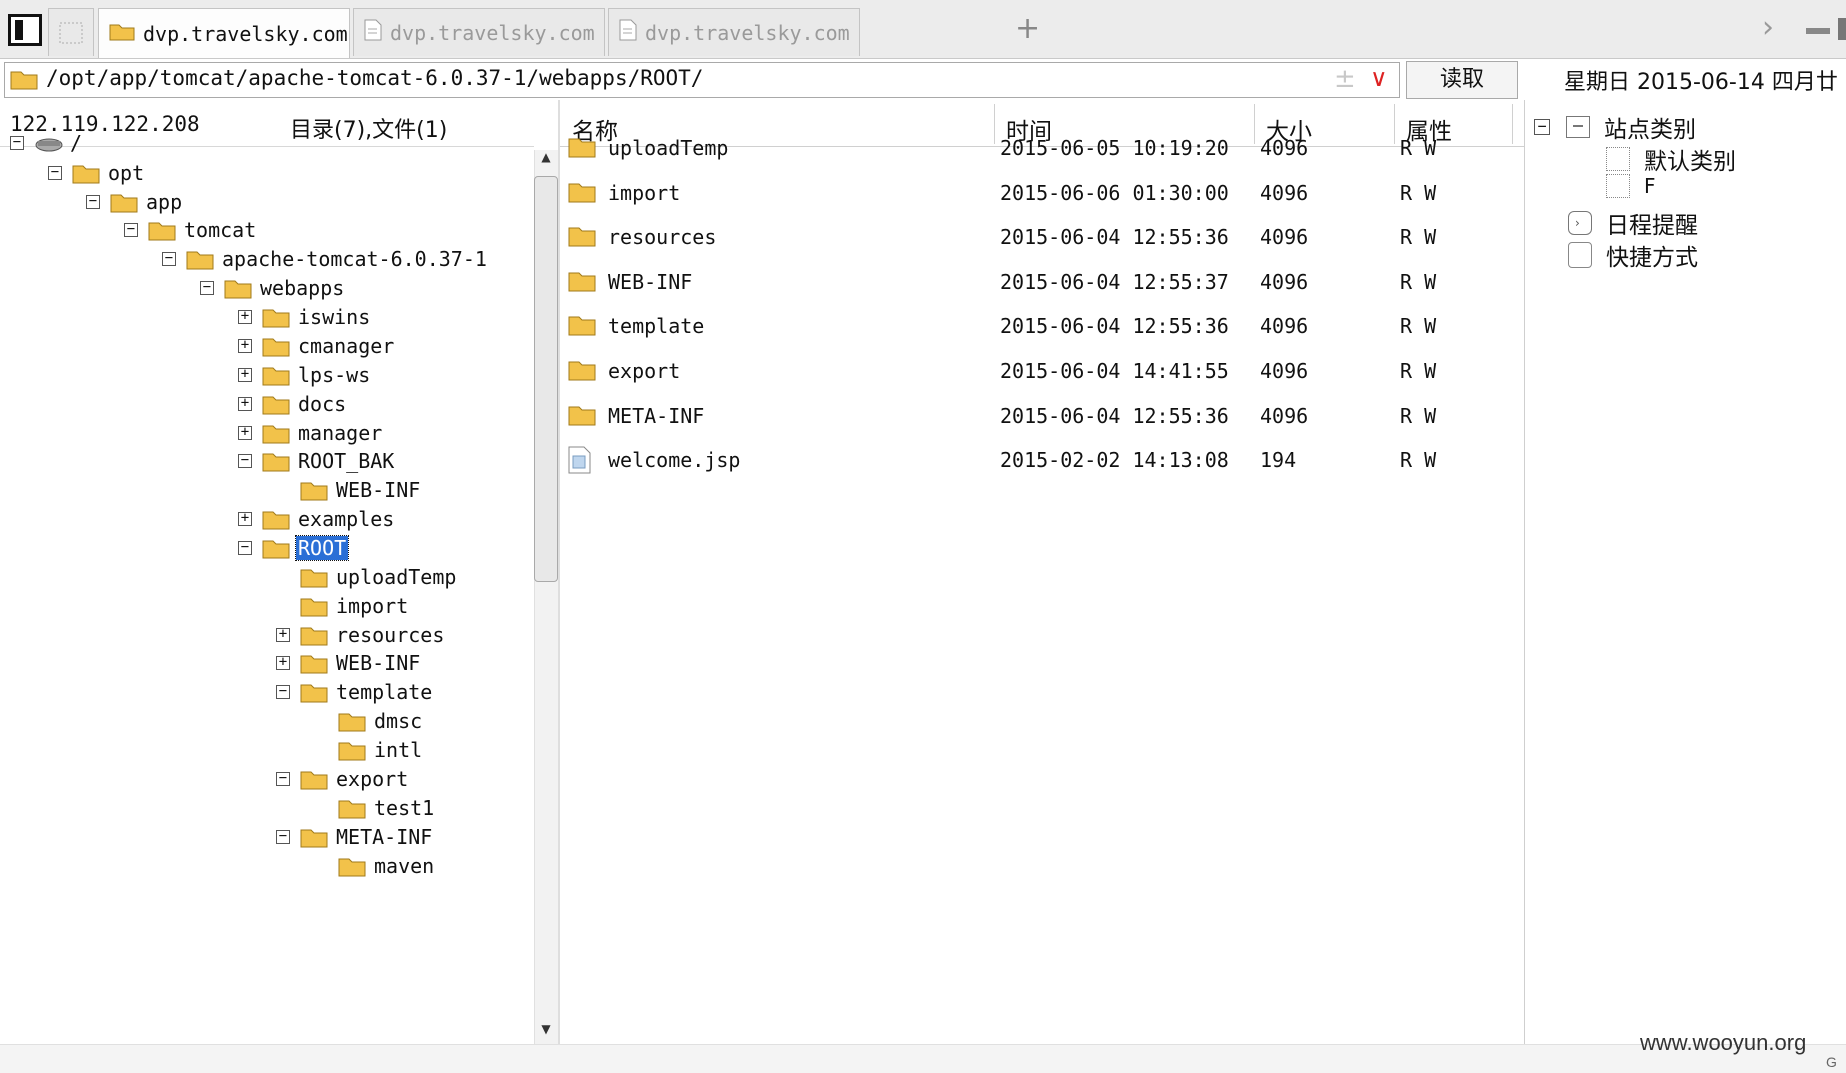 The height and width of the screenshot is (1073, 1846). Describe the element at coordinates (267, 346) in the screenshot. I see `tree-node: + cmanager` at that location.